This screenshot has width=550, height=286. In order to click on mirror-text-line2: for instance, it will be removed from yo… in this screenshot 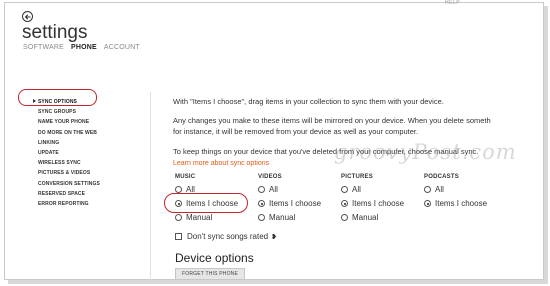, I will do `click(296, 131)`.